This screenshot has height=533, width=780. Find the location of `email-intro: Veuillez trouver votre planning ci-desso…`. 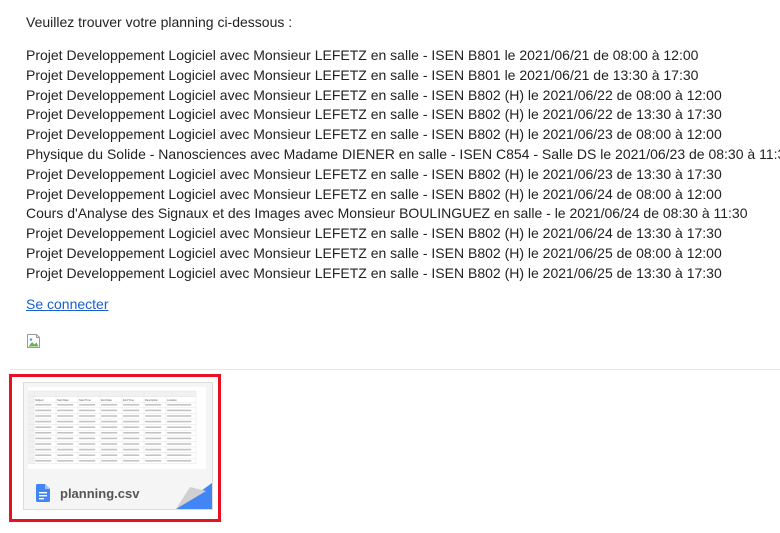

email-intro: Veuillez trouver votre planning ci-desso… is located at coordinates (159, 22).